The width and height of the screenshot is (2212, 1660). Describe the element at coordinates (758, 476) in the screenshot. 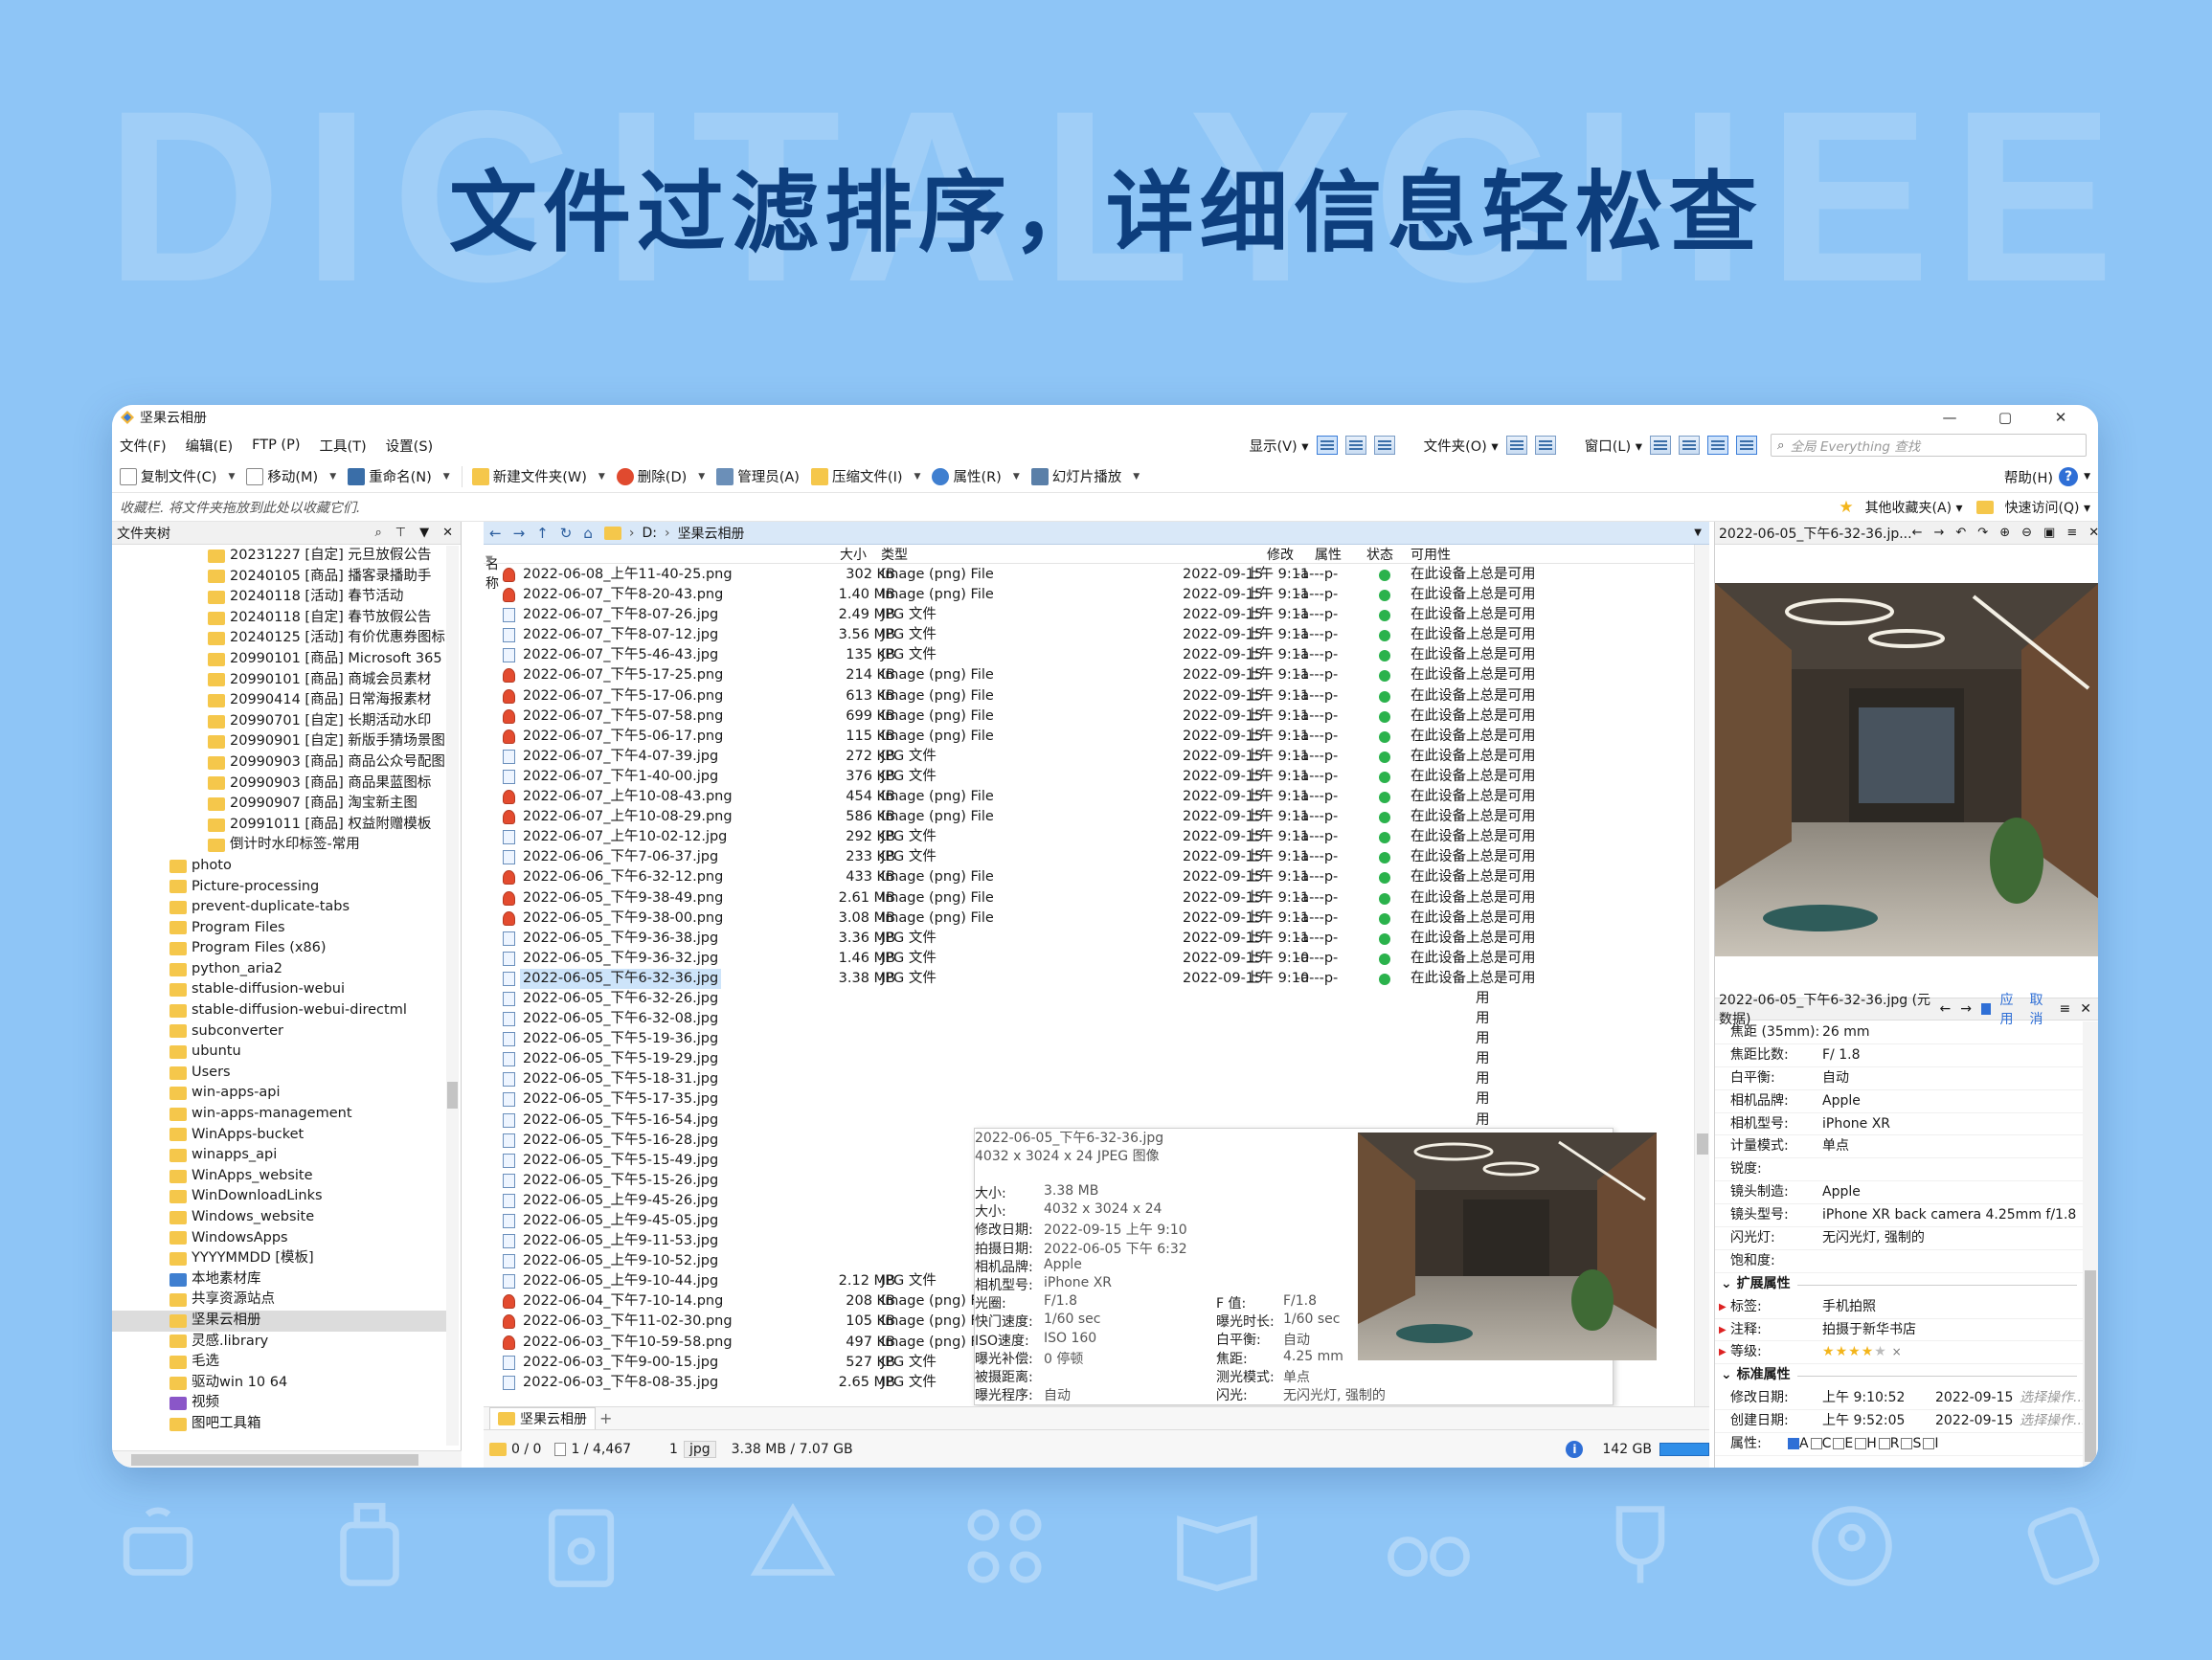

I see `admin-button: 管理员(A)` at that location.